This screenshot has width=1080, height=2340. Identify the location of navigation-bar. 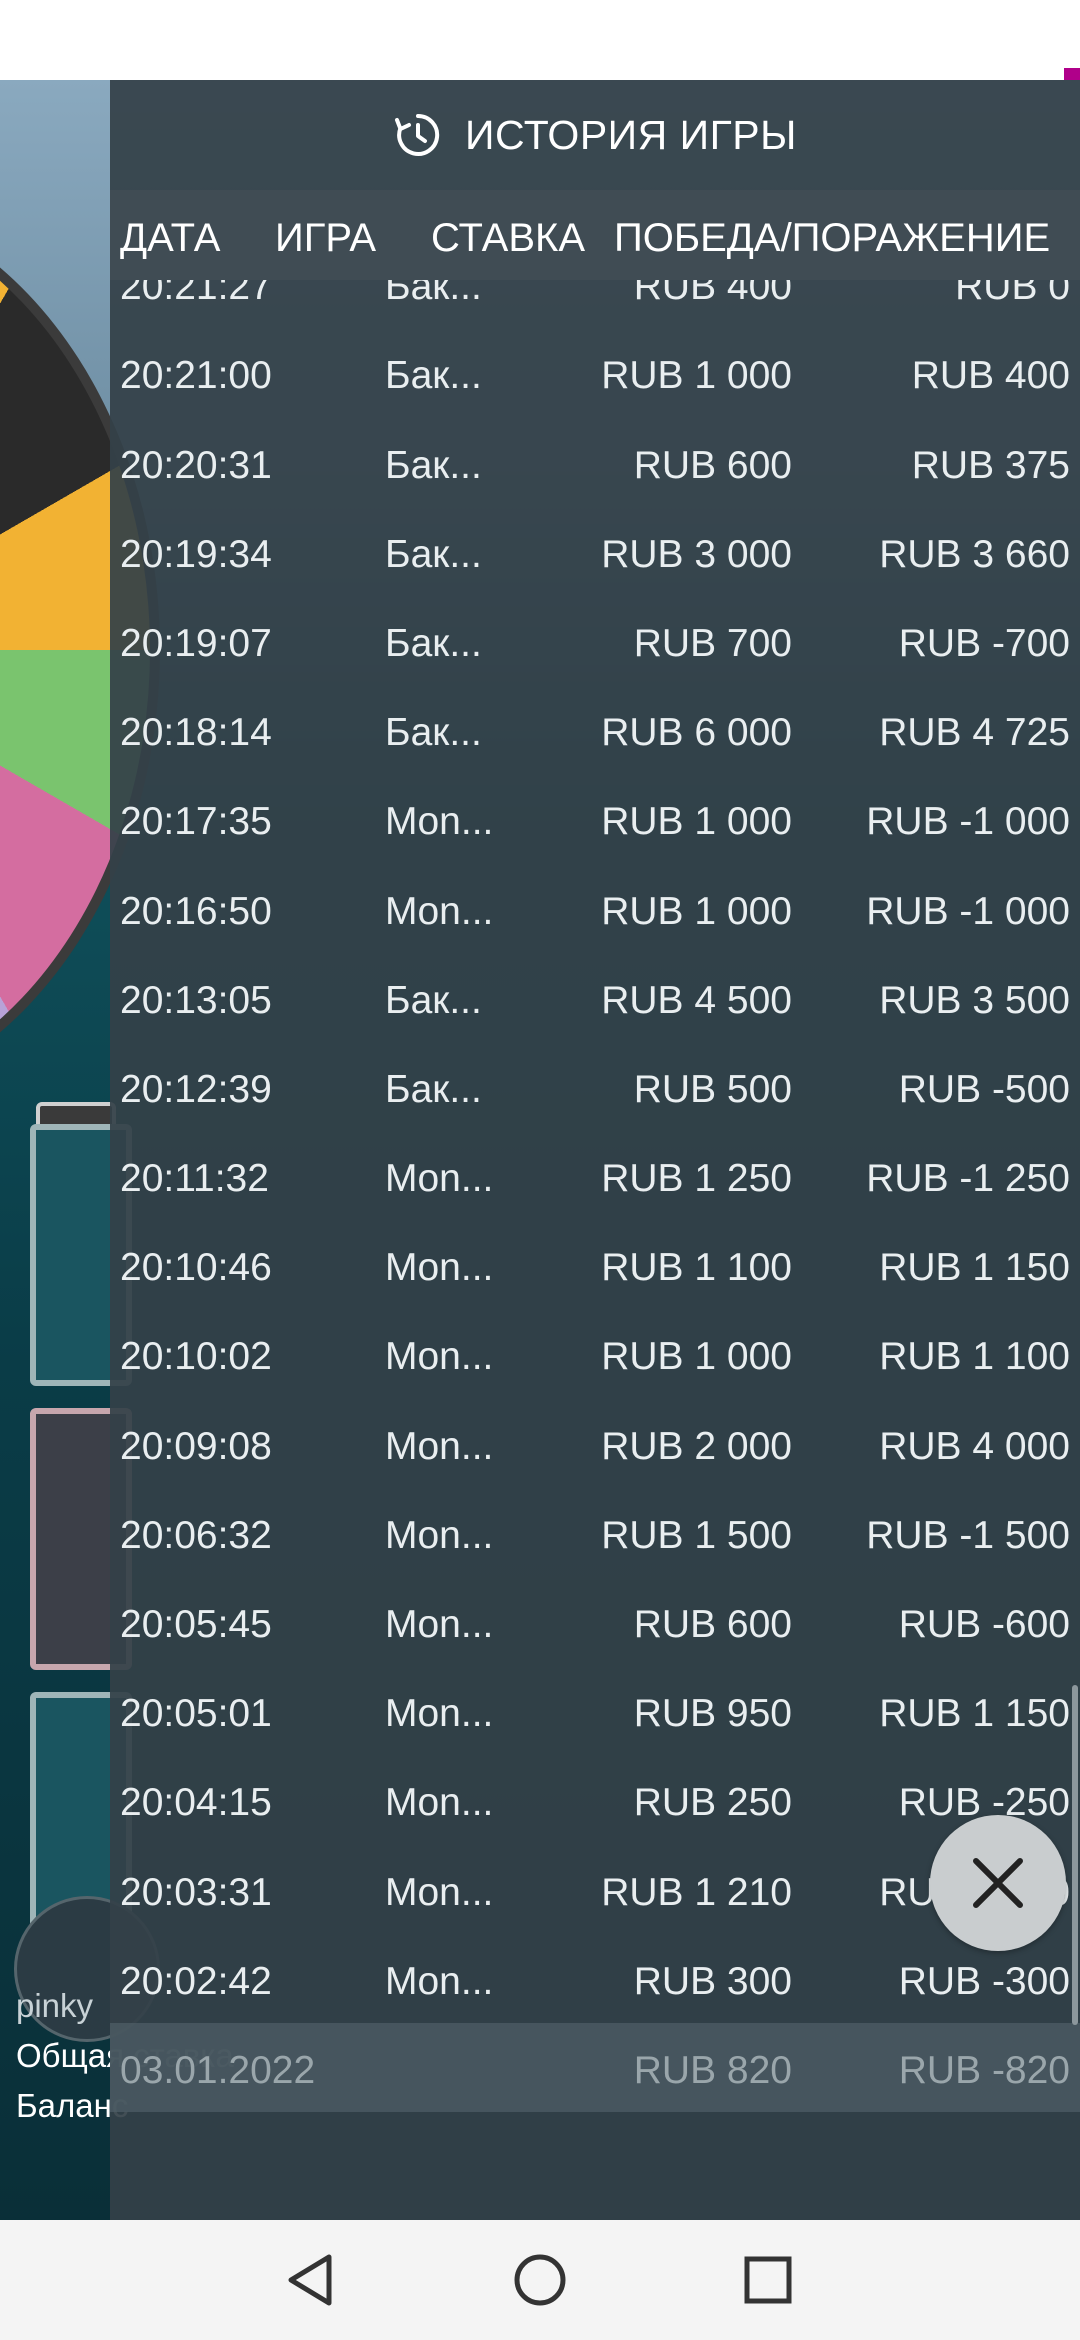
(540, 2280).